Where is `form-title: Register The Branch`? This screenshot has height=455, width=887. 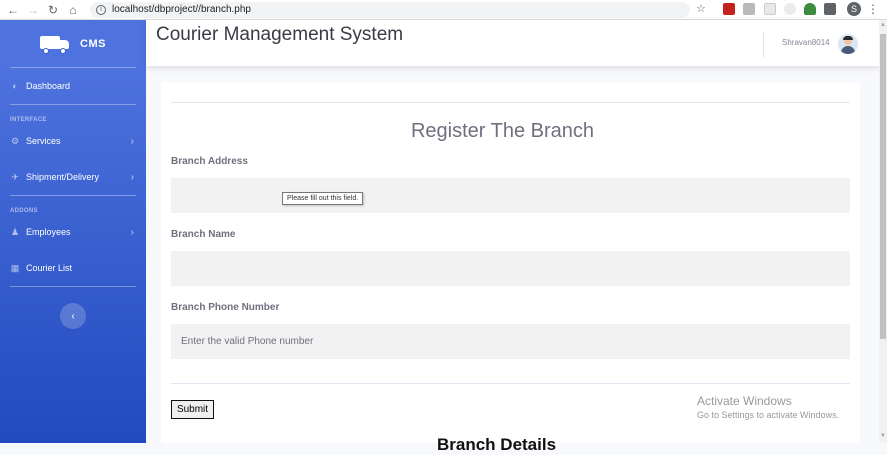
form-title: Register The Branch is located at coordinates (502, 131).